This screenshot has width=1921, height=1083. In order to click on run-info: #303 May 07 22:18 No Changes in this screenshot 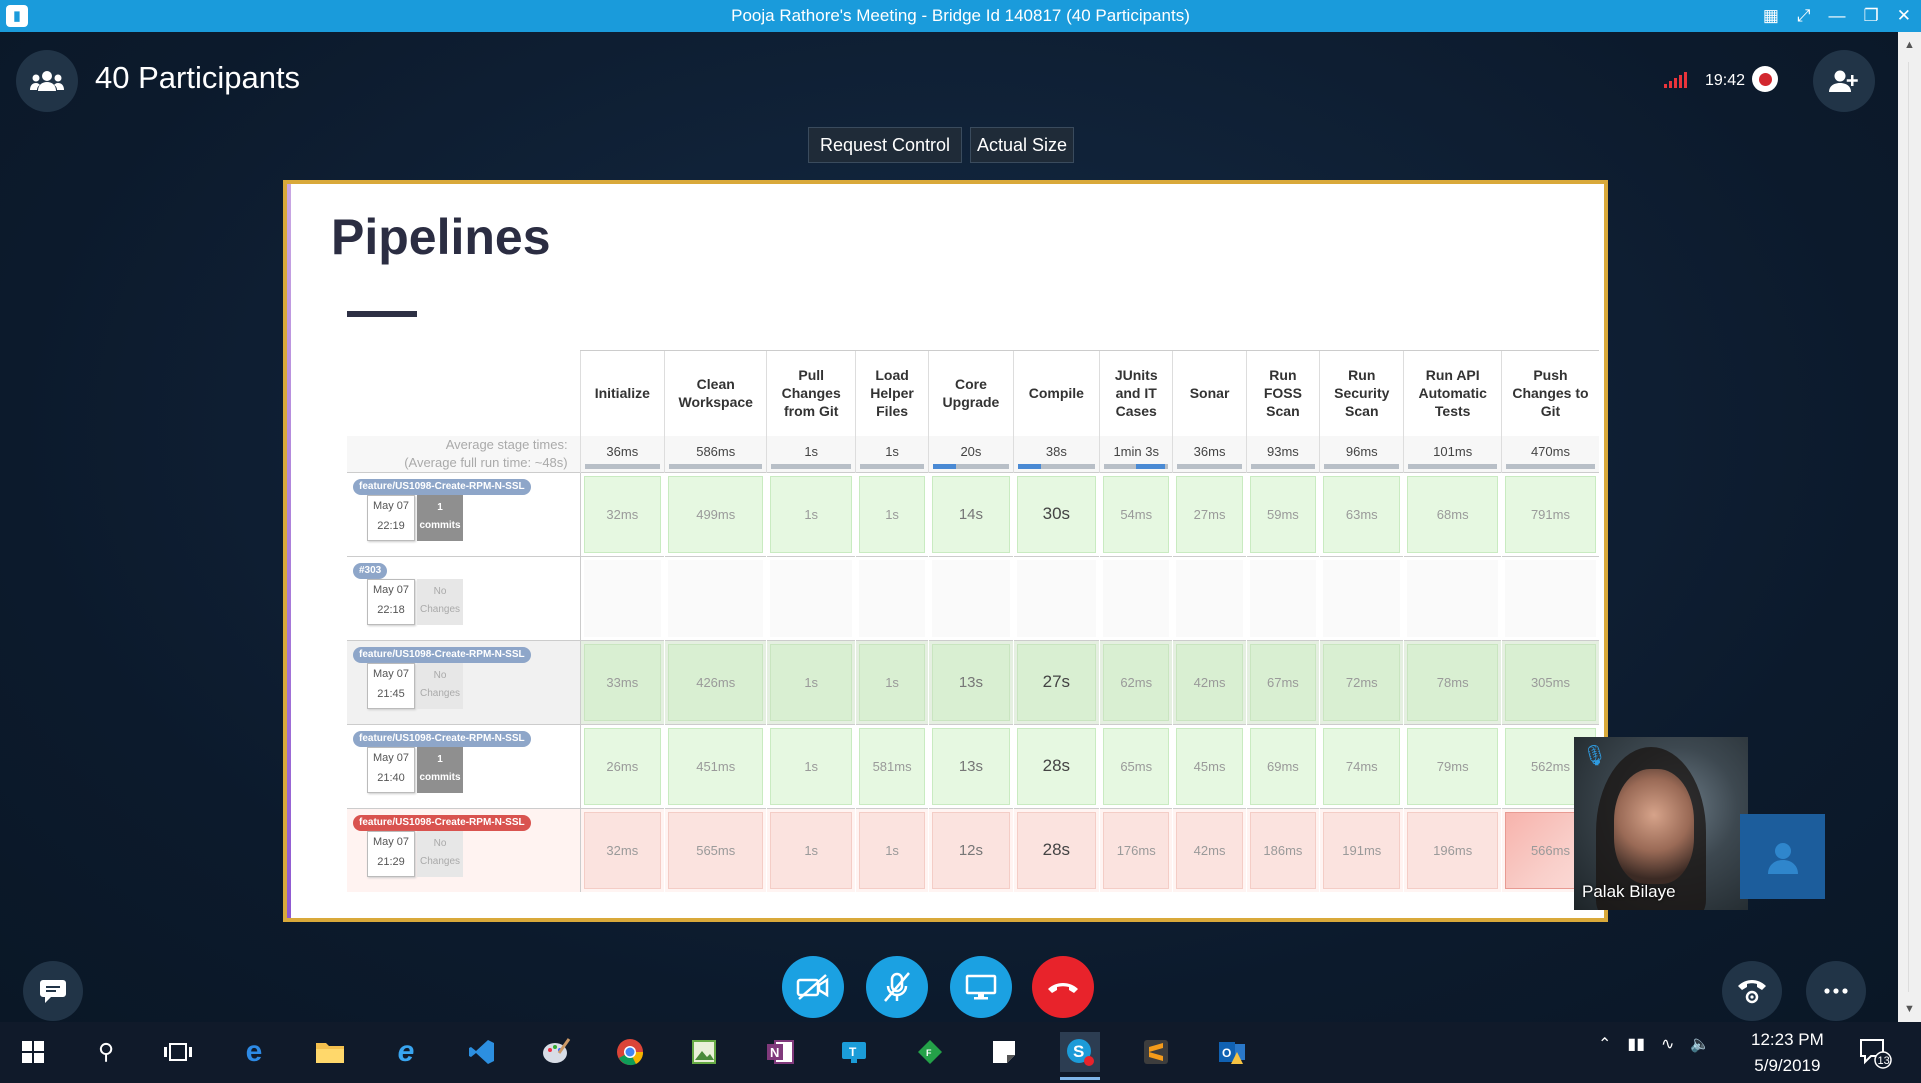, I will do `click(464, 597)`.